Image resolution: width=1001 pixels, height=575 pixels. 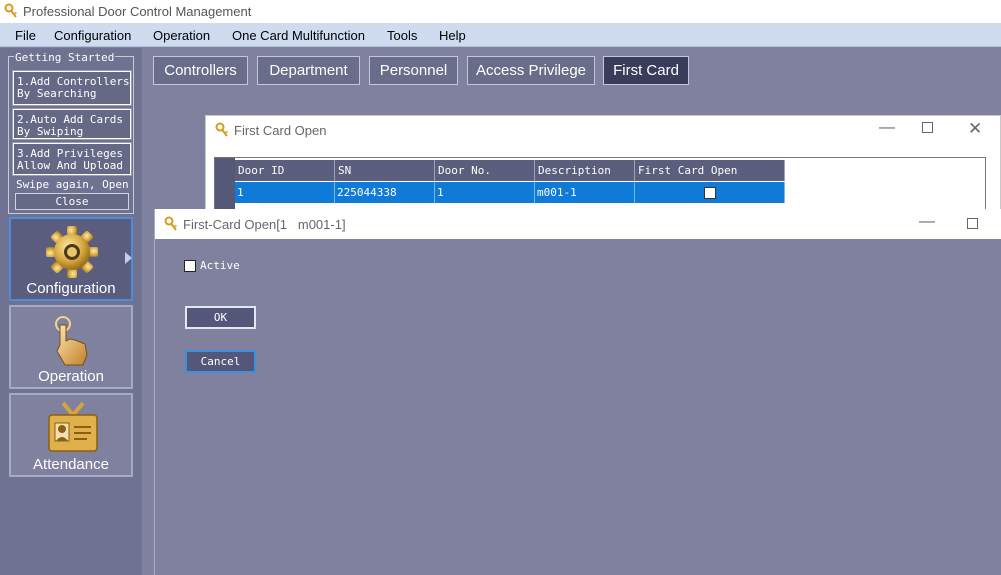 I want to click on row-header-column, so click(x=225, y=185).